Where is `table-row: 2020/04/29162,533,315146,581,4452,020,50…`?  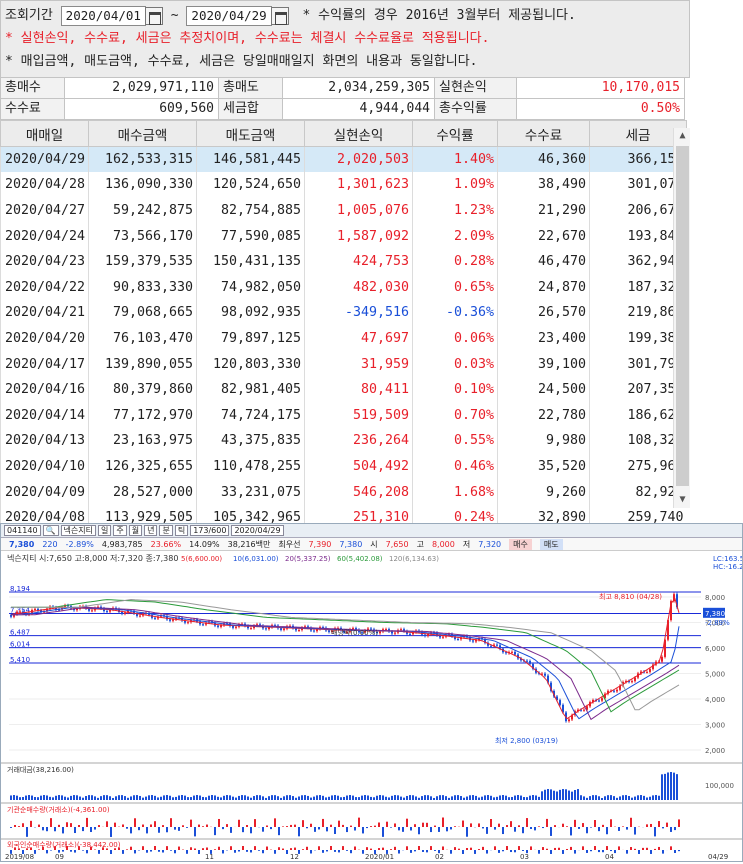
table-row: 2020/04/29162,533,315146,581,4452,020,50… is located at coordinates (344, 160).